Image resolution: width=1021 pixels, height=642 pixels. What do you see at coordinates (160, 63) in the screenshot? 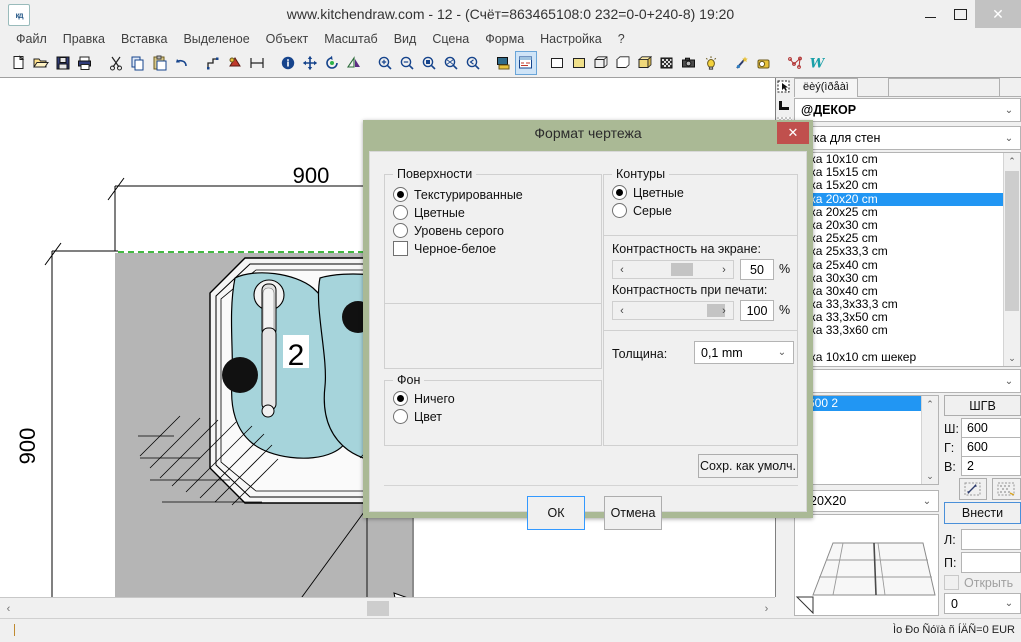
I see `paste-clipboard-icon` at bounding box center [160, 63].